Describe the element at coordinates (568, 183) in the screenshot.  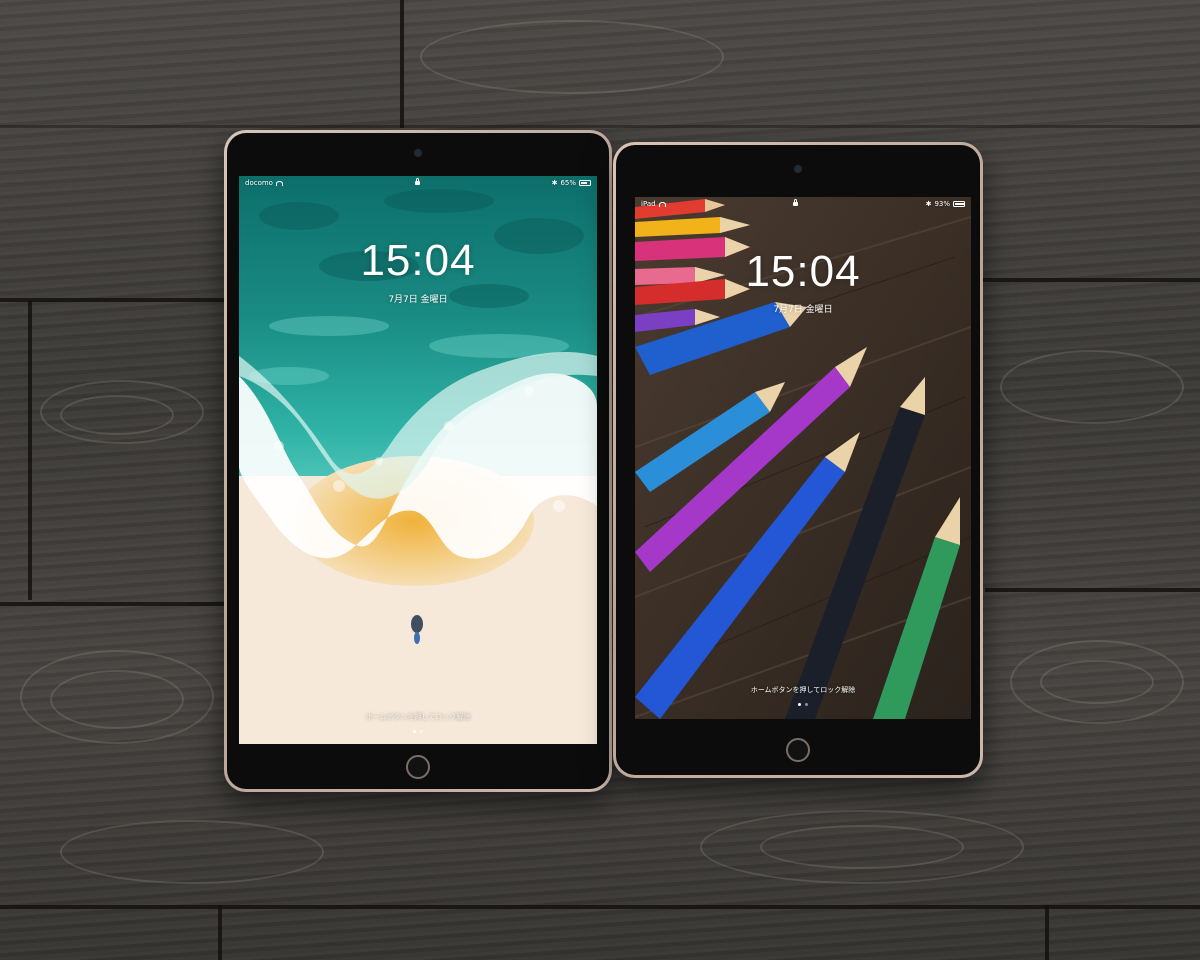
I see `battery-percent: 65%` at that location.